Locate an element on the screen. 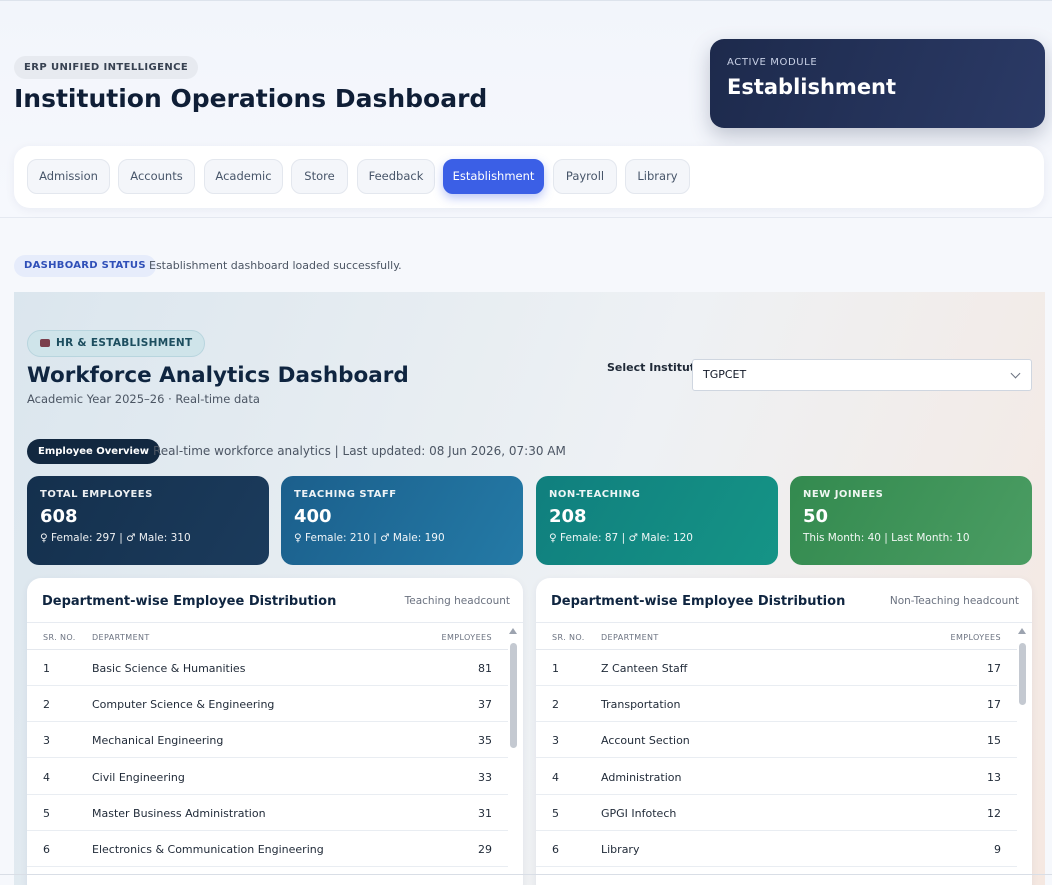 The width and height of the screenshot is (1052, 885). cell-dept: Library is located at coordinates (620, 849).